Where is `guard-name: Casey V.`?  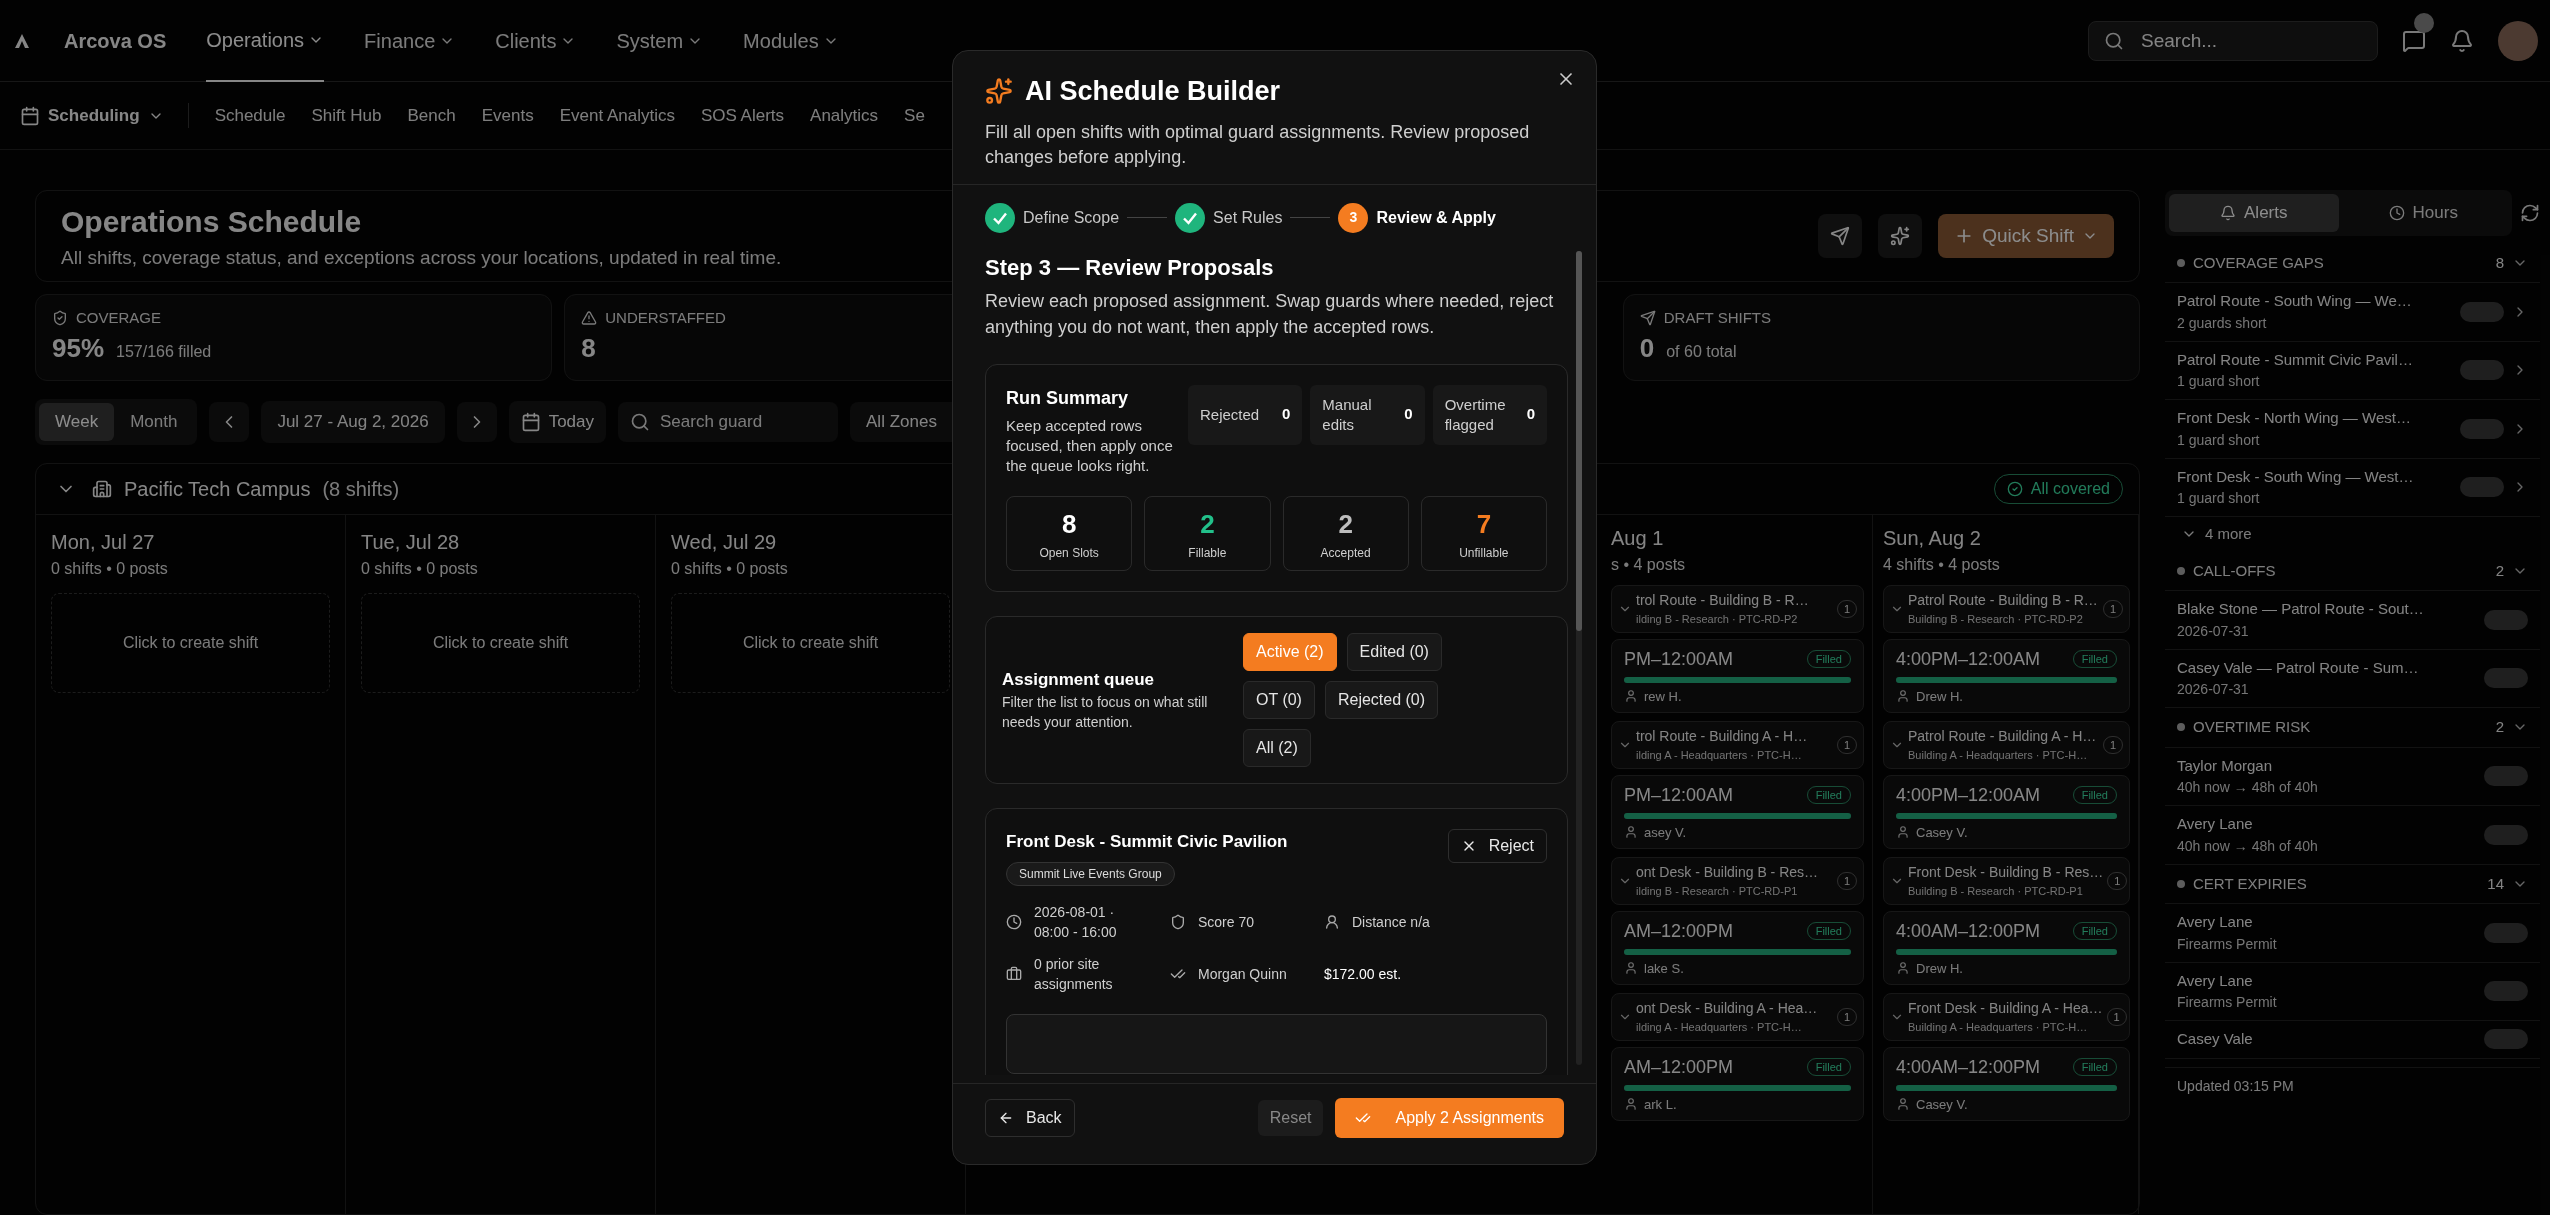 guard-name: Casey V. is located at coordinates (1942, 1104).